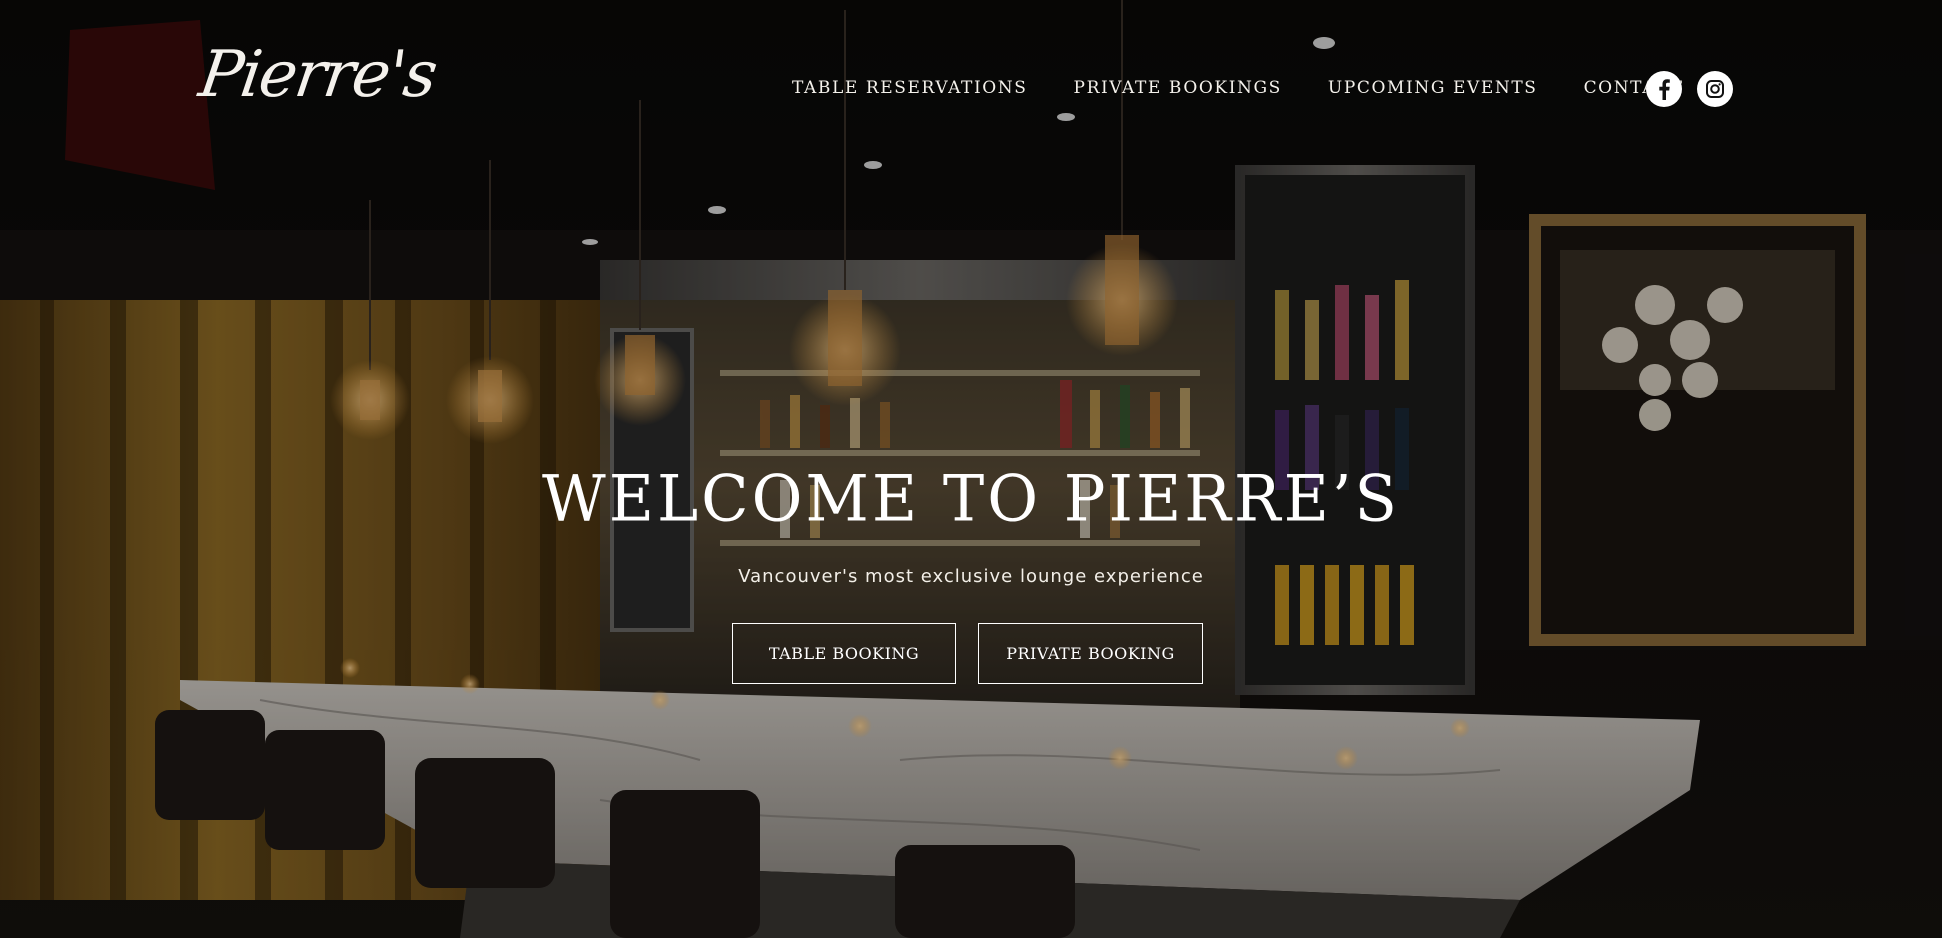 The height and width of the screenshot is (938, 1942). I want to click on facebook-icon, so click(1664, 89).